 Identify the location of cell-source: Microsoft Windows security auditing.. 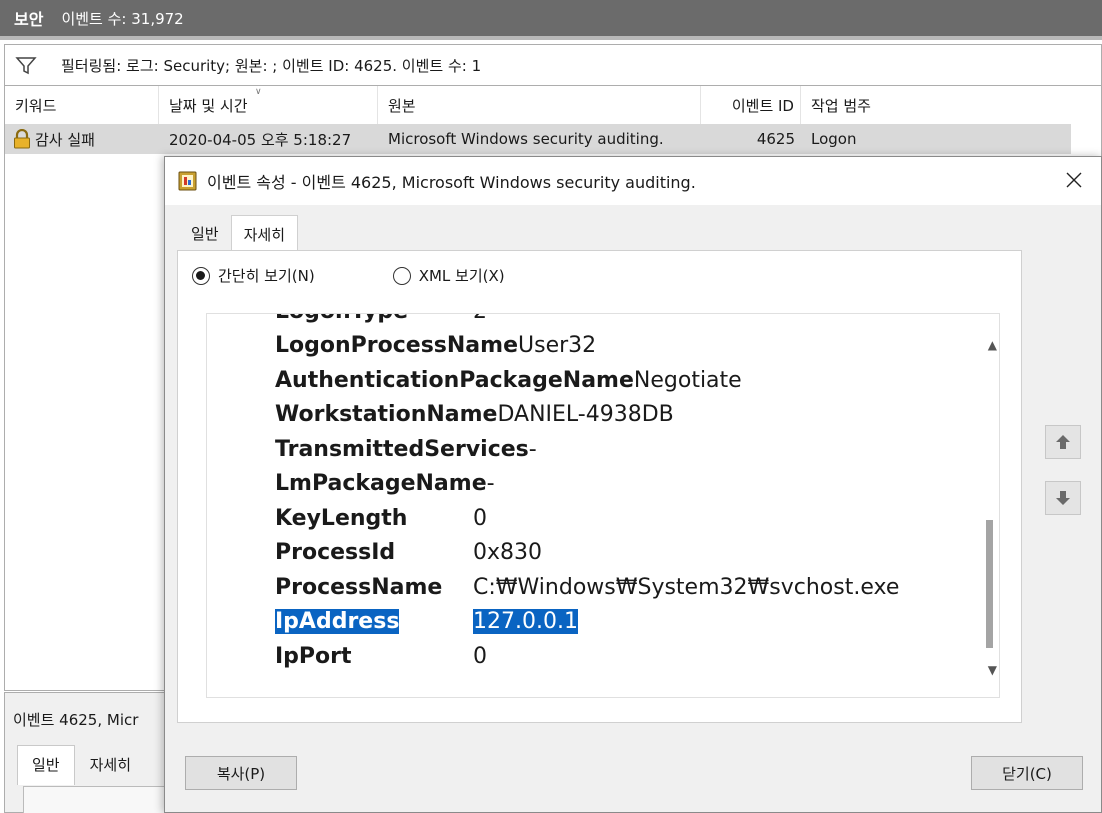
(526, 139).